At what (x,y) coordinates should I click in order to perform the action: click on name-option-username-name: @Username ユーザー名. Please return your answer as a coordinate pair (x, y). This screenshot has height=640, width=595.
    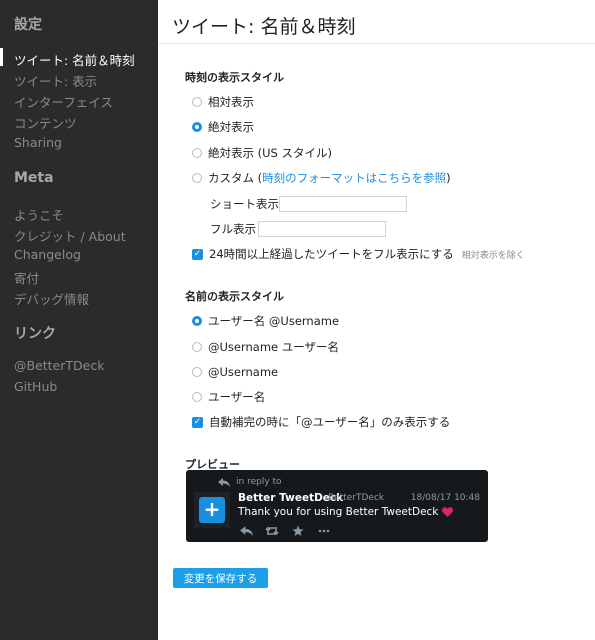
    Looking at the image, I should click on (265, 347).